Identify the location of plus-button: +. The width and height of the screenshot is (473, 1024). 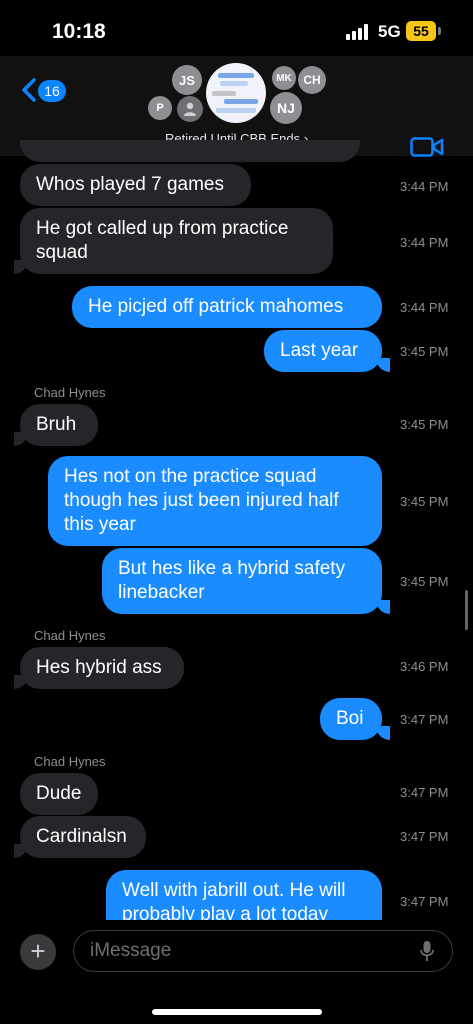
(38, 952).